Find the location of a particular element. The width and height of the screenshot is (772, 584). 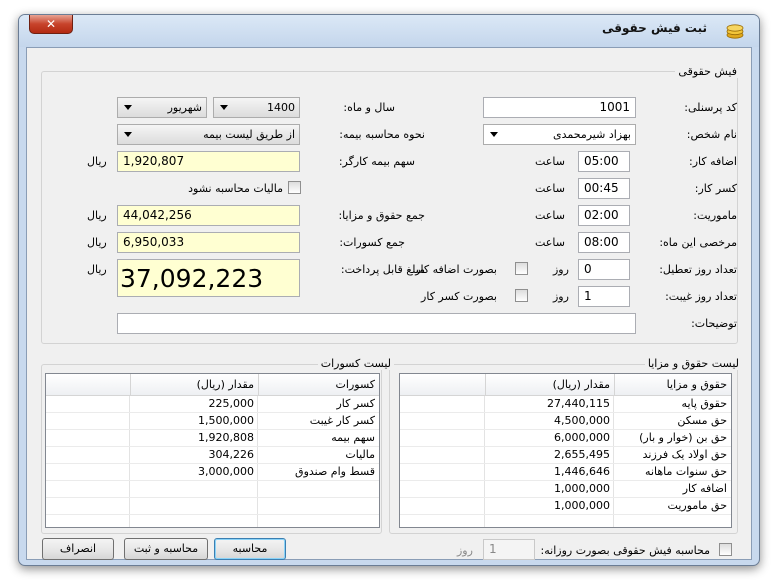

salary-item-name: حق ماموریت is located at coordinates (697, 505).